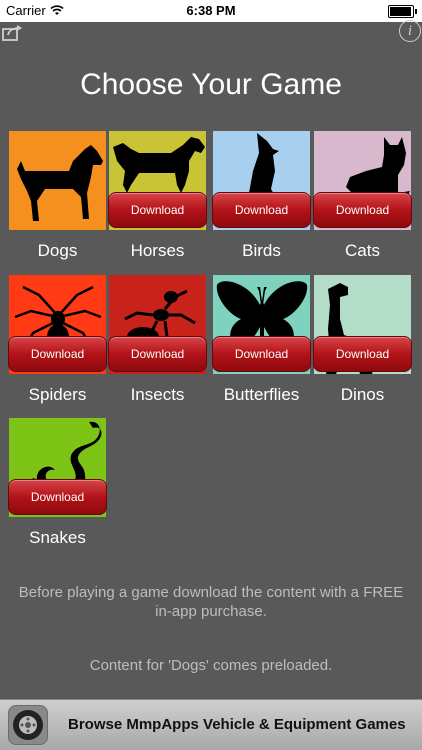  What do you see at coordinates (362, 250) in the screenshot?
I see `game-label: Cats` at bounding box center [362, 250].